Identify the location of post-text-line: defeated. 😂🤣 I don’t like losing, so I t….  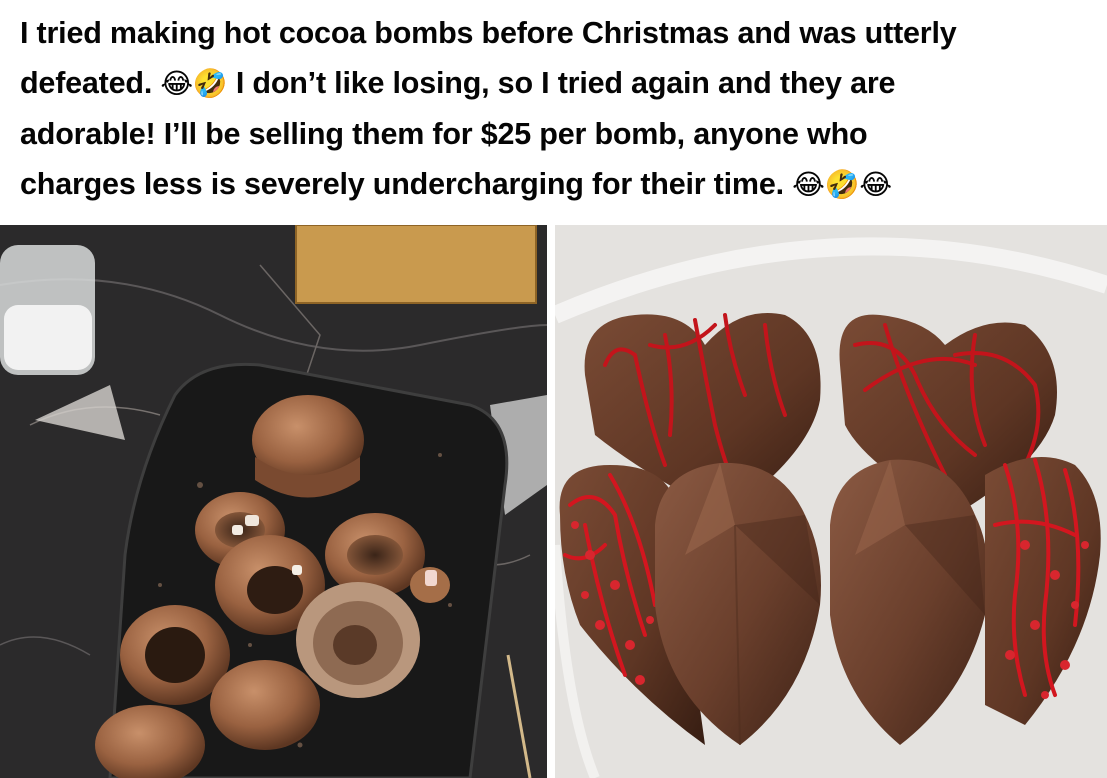
(557, 83).